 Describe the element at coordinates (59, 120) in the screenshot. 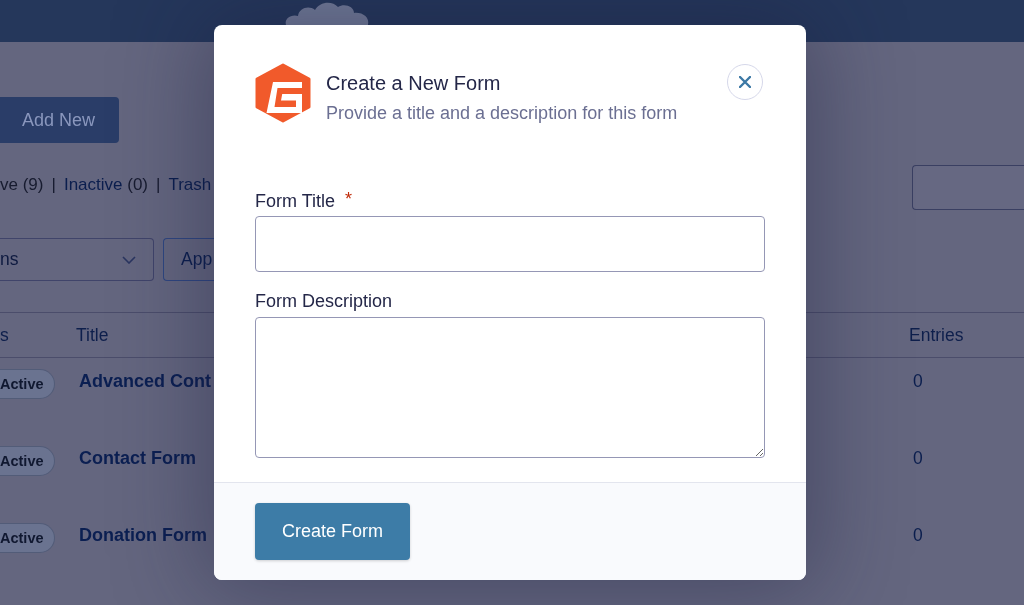

I see `add-new-button: Add New` at that location.